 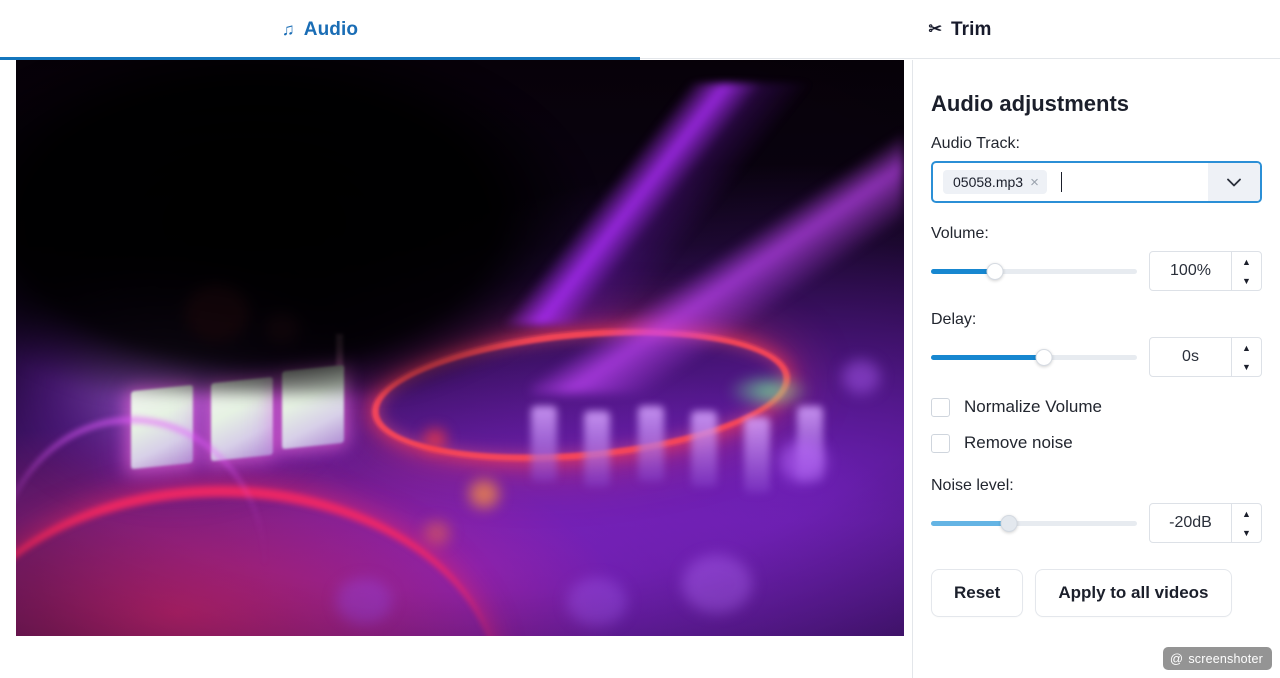 I want to click on normalize-volume-checkbox-row: Normalize Volume, so click(x=1096, y=407).